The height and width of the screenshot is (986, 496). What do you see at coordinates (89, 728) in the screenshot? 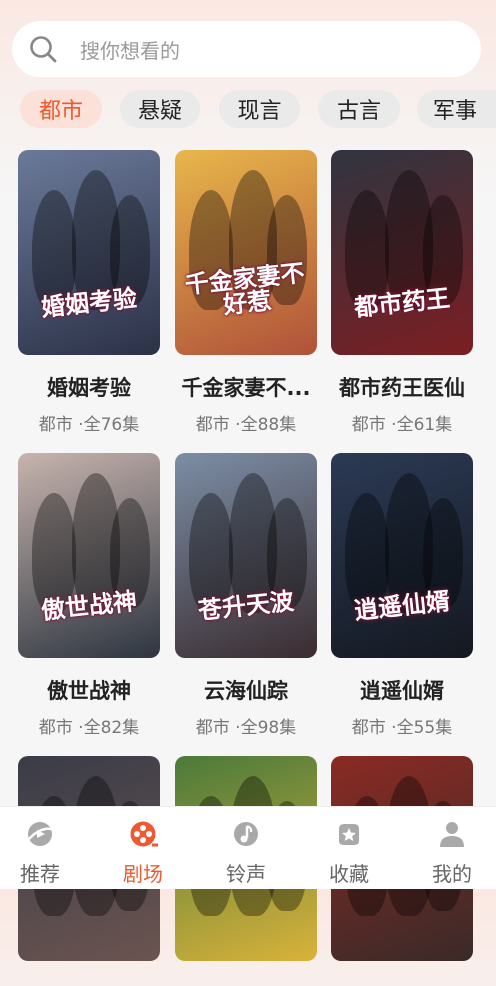
I see `drama-meta: 都市 ·全82集` at bounding box center [89, 728].